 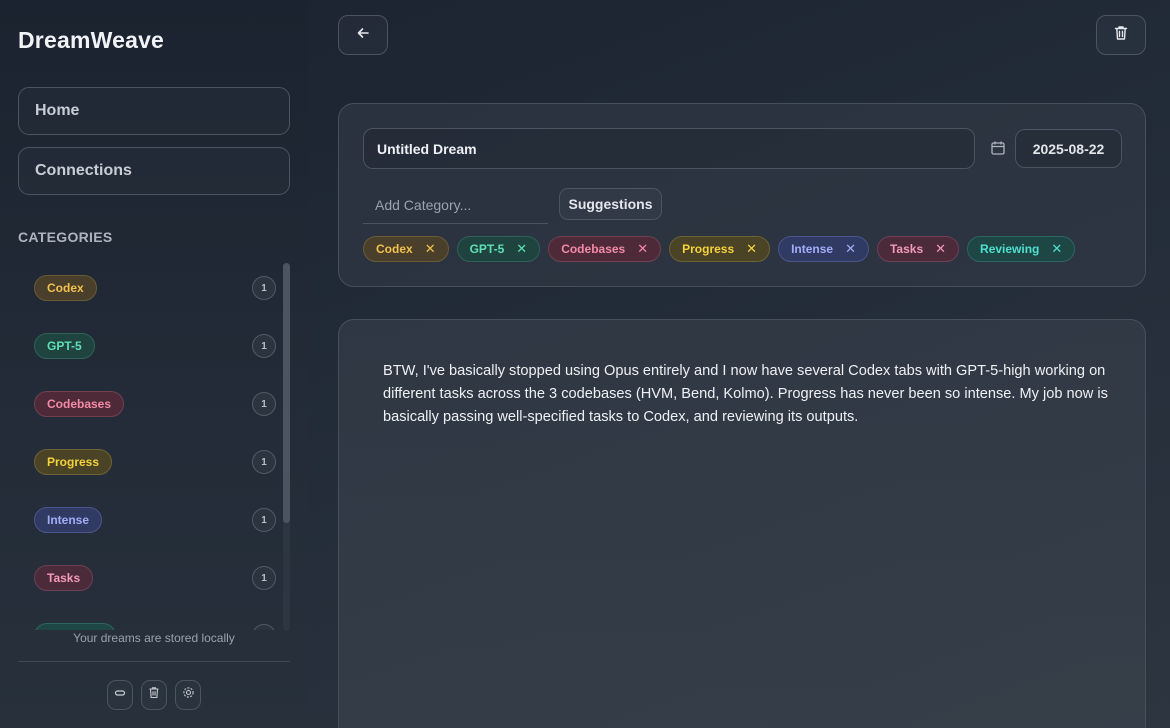 I want to click on category-item-codex: Codex 1, so click(x=147, y=288).